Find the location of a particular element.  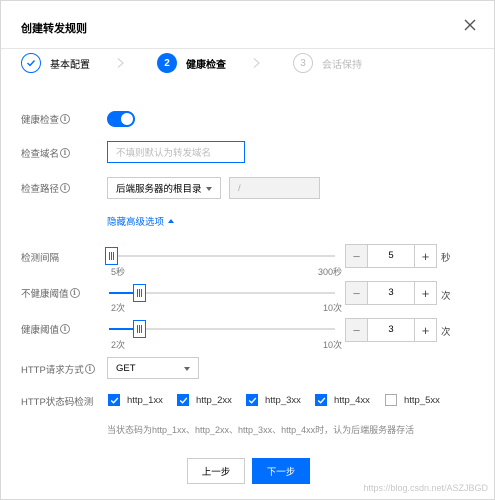

label-text: 不健康阈值 is located at coordinates (45, 294).